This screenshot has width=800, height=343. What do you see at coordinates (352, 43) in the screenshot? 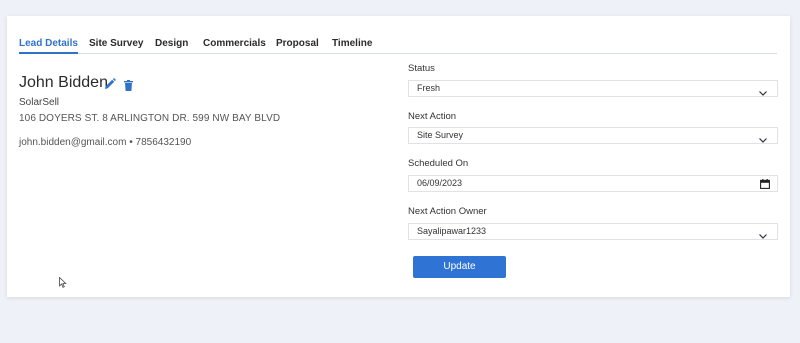
I see `tab-timeline: Timeline` at bounding box center [352, 43].